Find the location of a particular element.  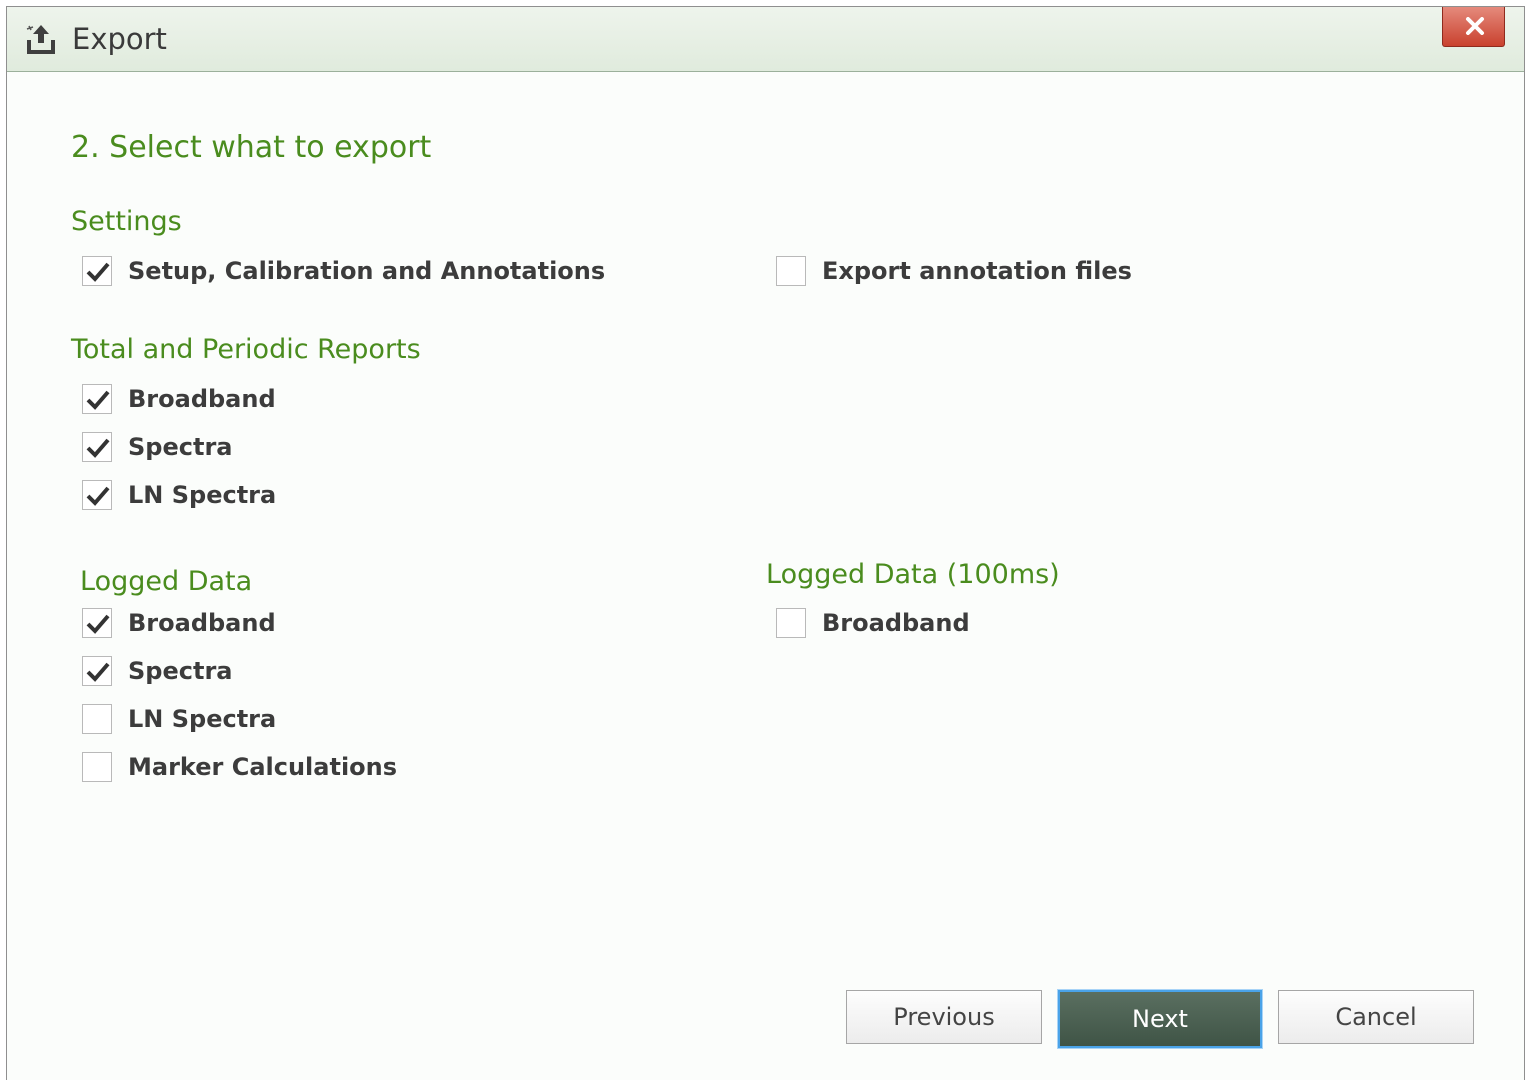

checkbox-reports-broadband is located at coordinates (97, 399).